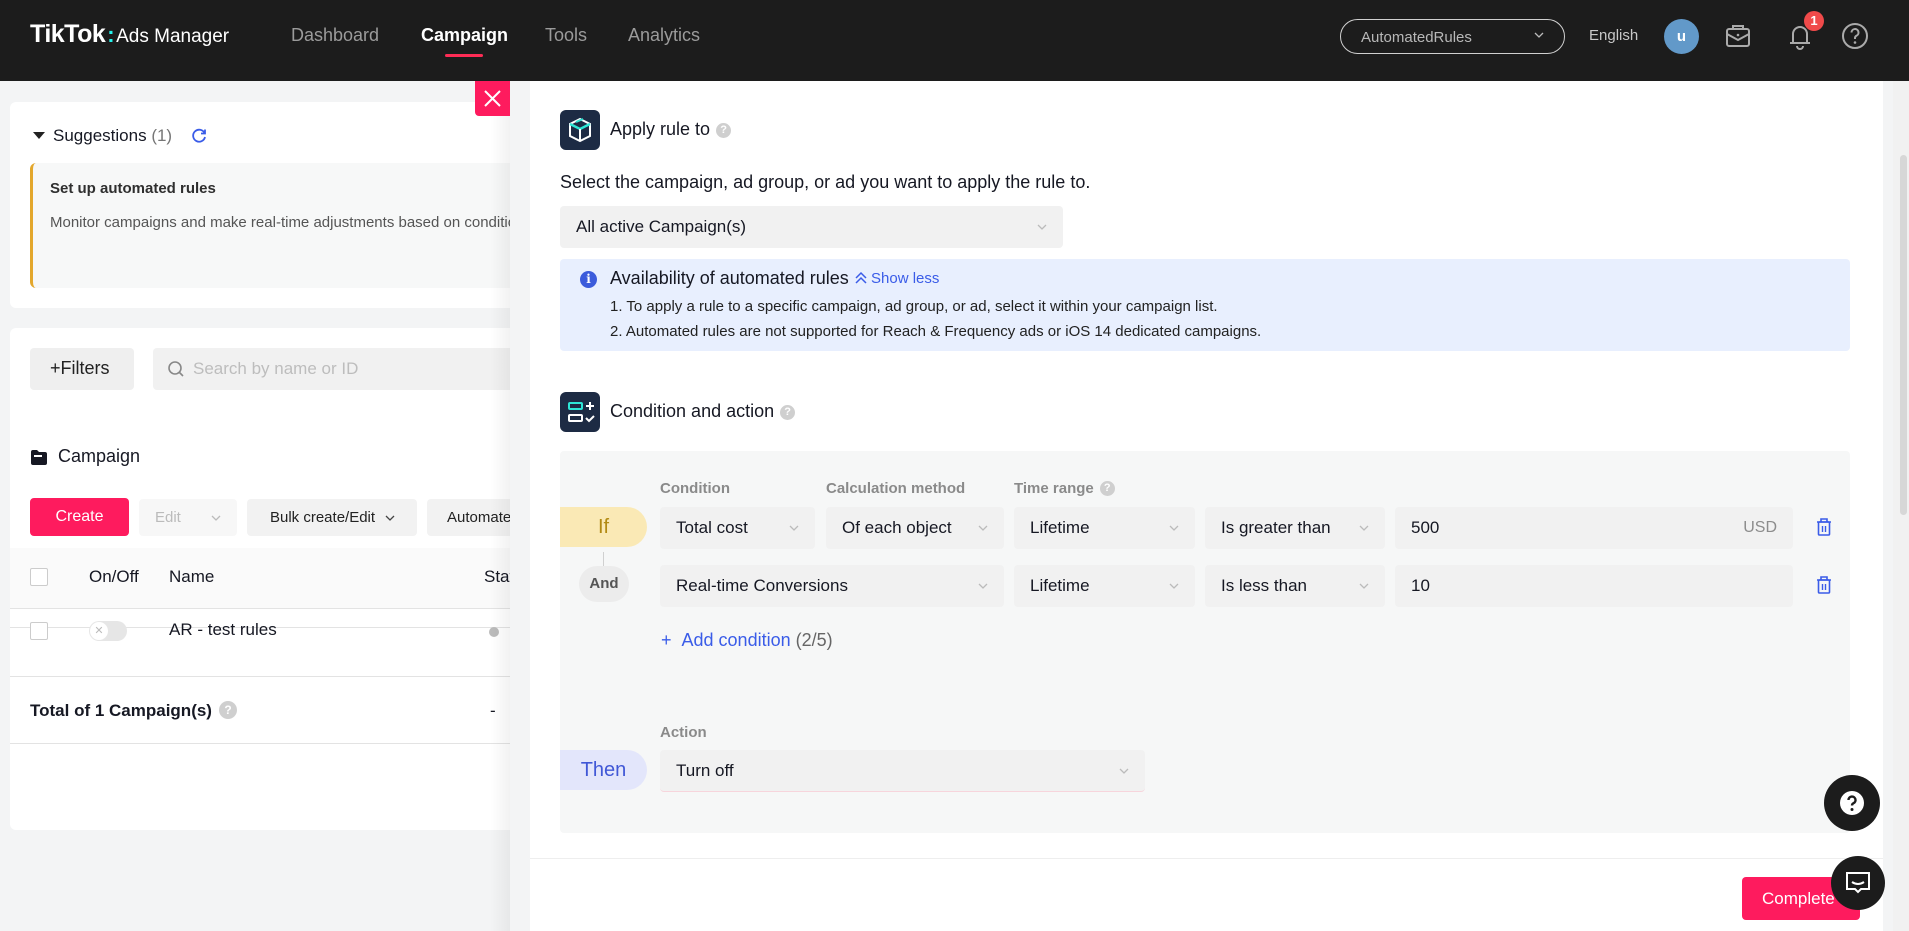 The width and height of the screenshot is (1909, 931). Describe the element at coordinates (566, 35) in the screenshot. I see `nav-tools: Tools` at that location.